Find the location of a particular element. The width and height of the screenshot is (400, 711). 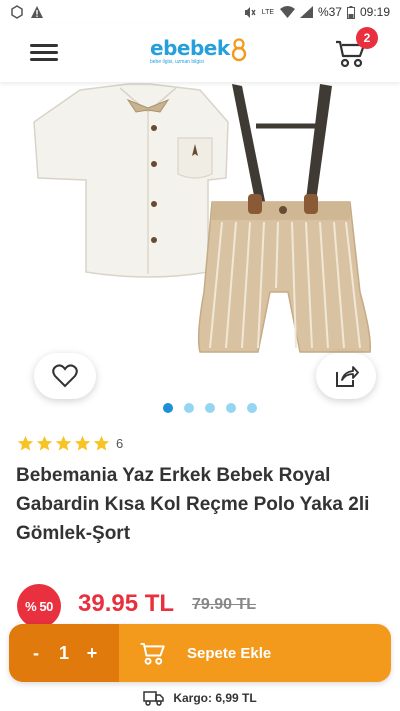

increase-quantity-button: + is located at coordinates (92, 653).